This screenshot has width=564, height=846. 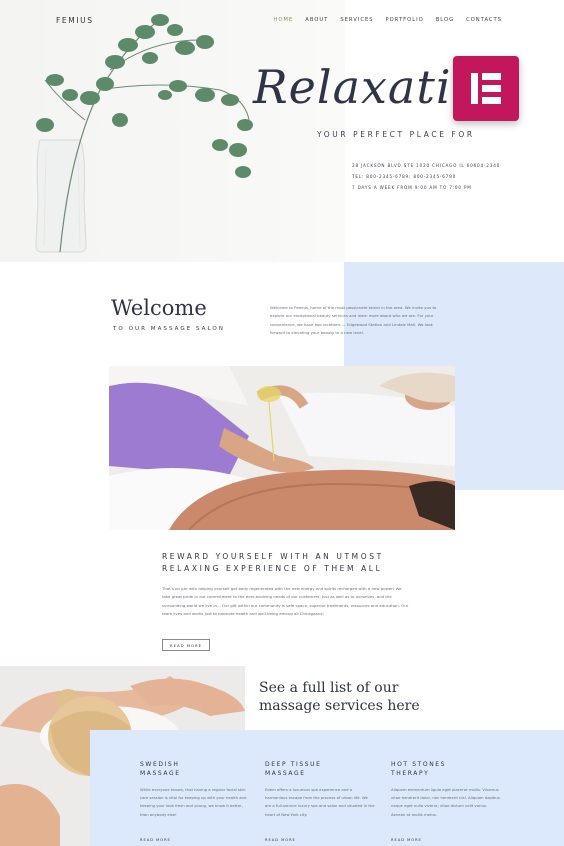 What do you see at coordinates (412, 187) in the screenshot?
I see `hero-hours: 7 DAYS A WEEK FROM 9:00 AM TO 7:00 PM` at bounding box center [412, 187].